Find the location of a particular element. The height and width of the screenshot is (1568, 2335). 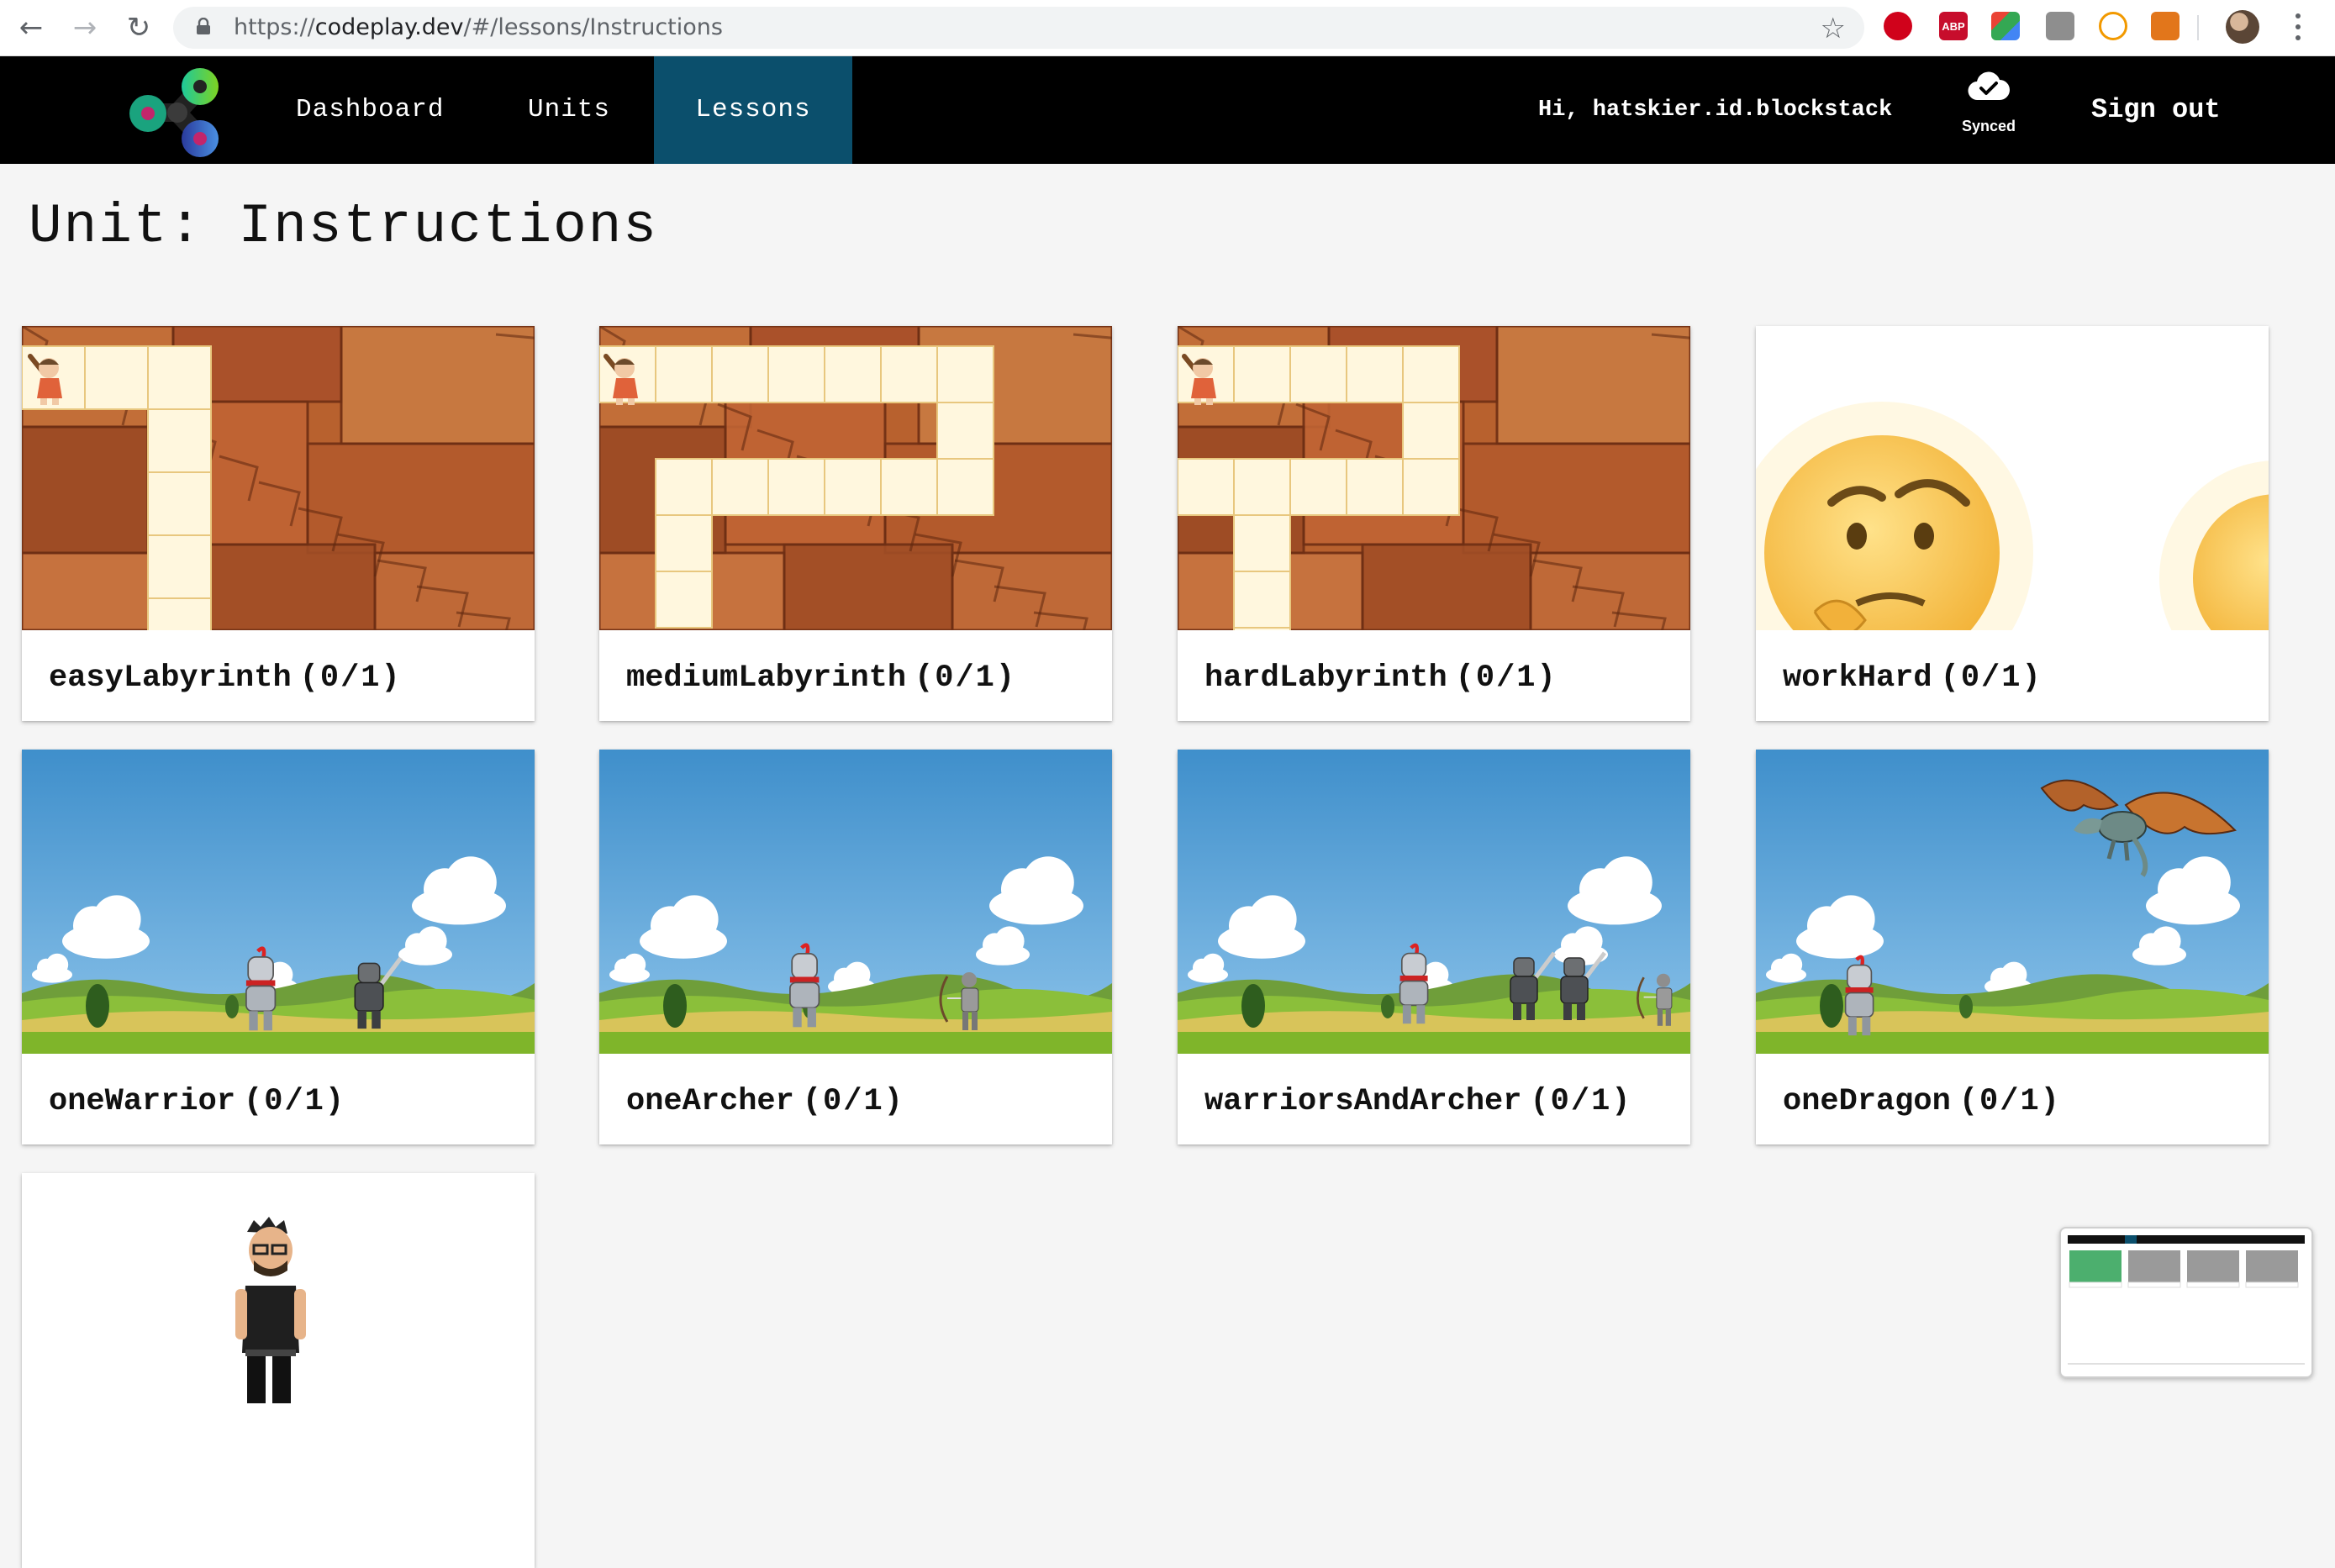

lesson-label: oneWarrior (0/1) is located at coordinates (197, 1099).